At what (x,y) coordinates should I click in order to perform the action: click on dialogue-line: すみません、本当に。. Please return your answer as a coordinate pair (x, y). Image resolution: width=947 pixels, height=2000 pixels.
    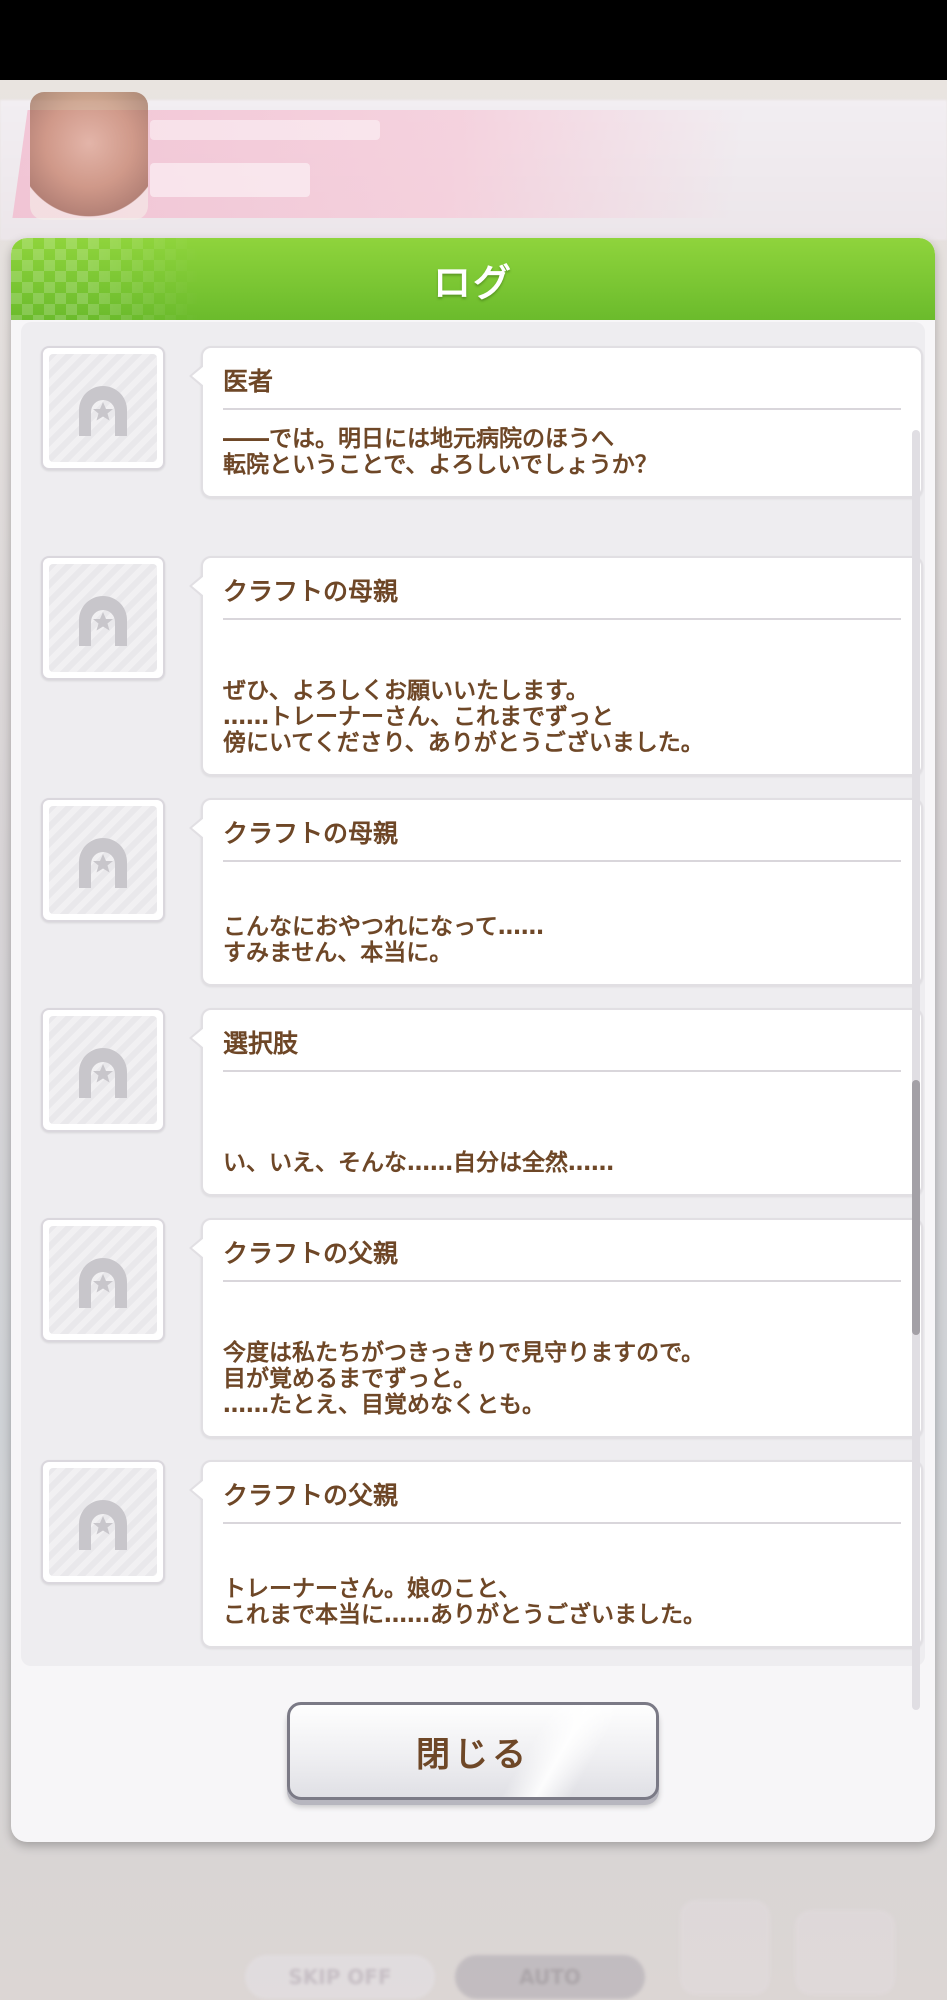
    Looking at the image, I should click on (338, 953).